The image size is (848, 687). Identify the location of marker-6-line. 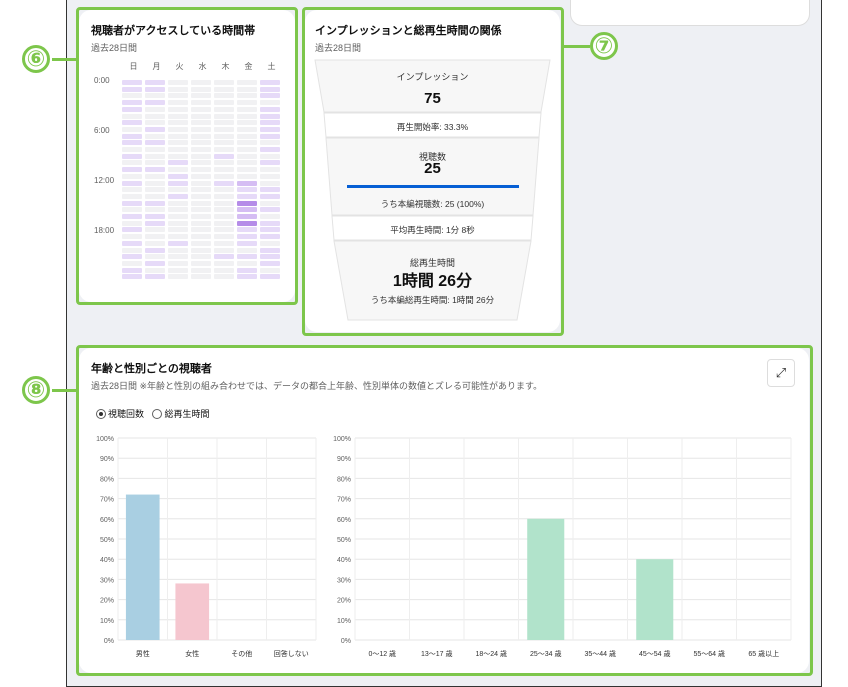
(64, 59).